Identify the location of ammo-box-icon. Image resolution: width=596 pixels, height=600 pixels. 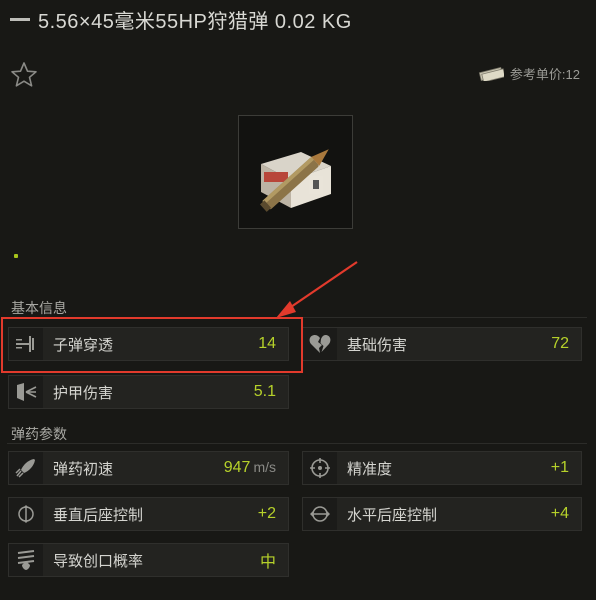
(295, 180).